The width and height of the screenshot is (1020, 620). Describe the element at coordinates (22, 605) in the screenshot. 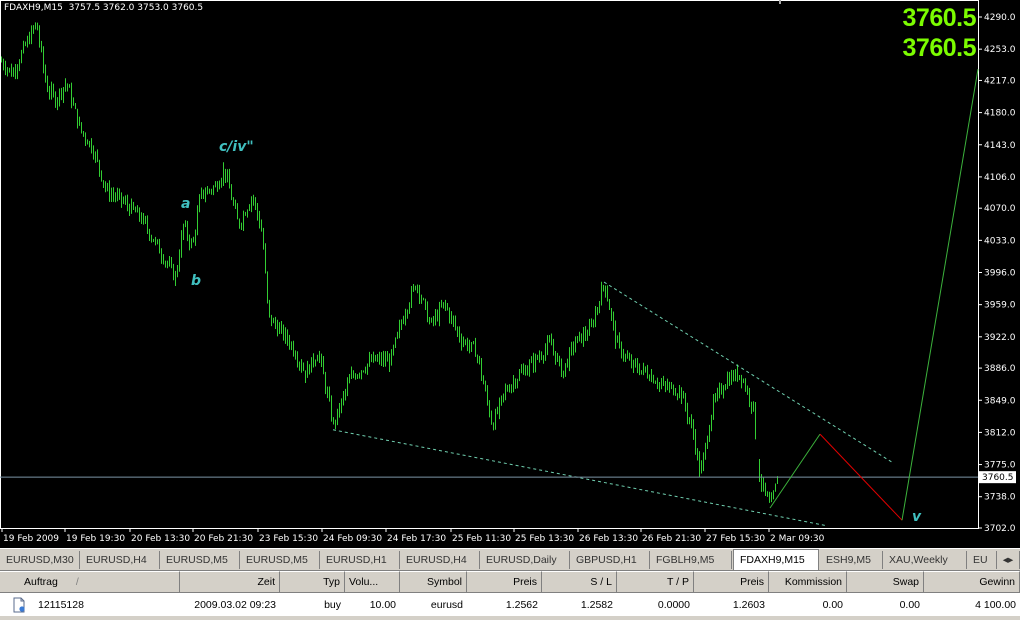

I see `order-document-icon` at that location.